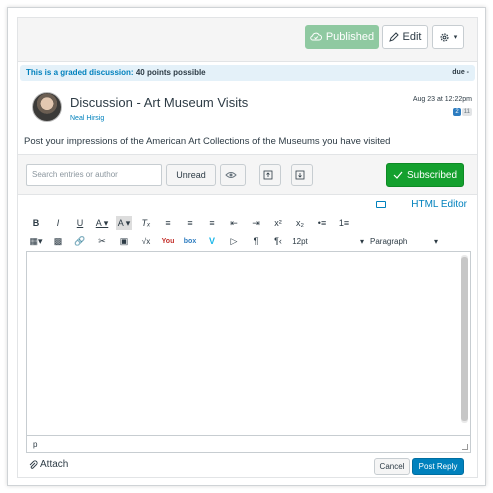 The width and height of the screenshot is (493, 493). I want to click on clear-formatting-icon: Tₓ, so click(146, 223).